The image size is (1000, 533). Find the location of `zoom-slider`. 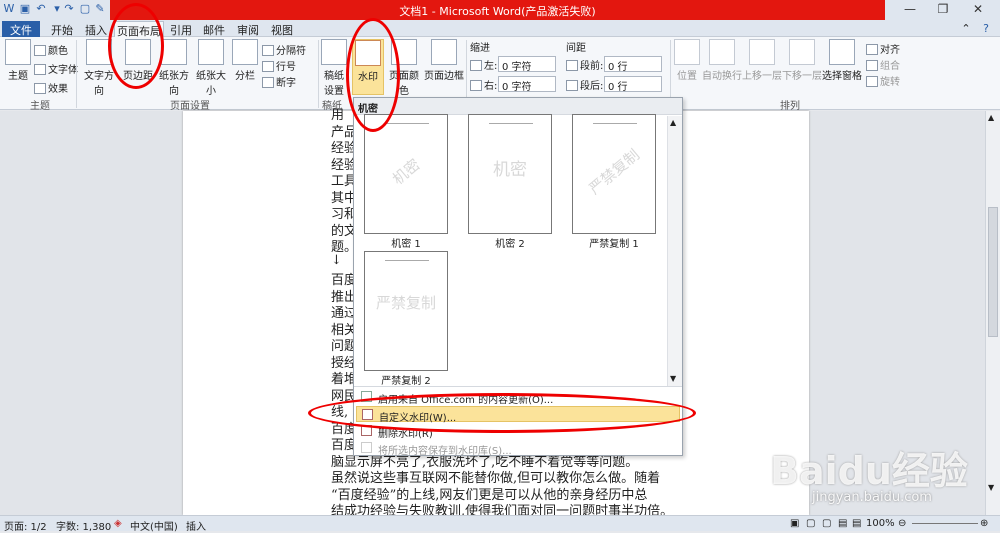

zoom-slider is located at coordinates (945, 523).